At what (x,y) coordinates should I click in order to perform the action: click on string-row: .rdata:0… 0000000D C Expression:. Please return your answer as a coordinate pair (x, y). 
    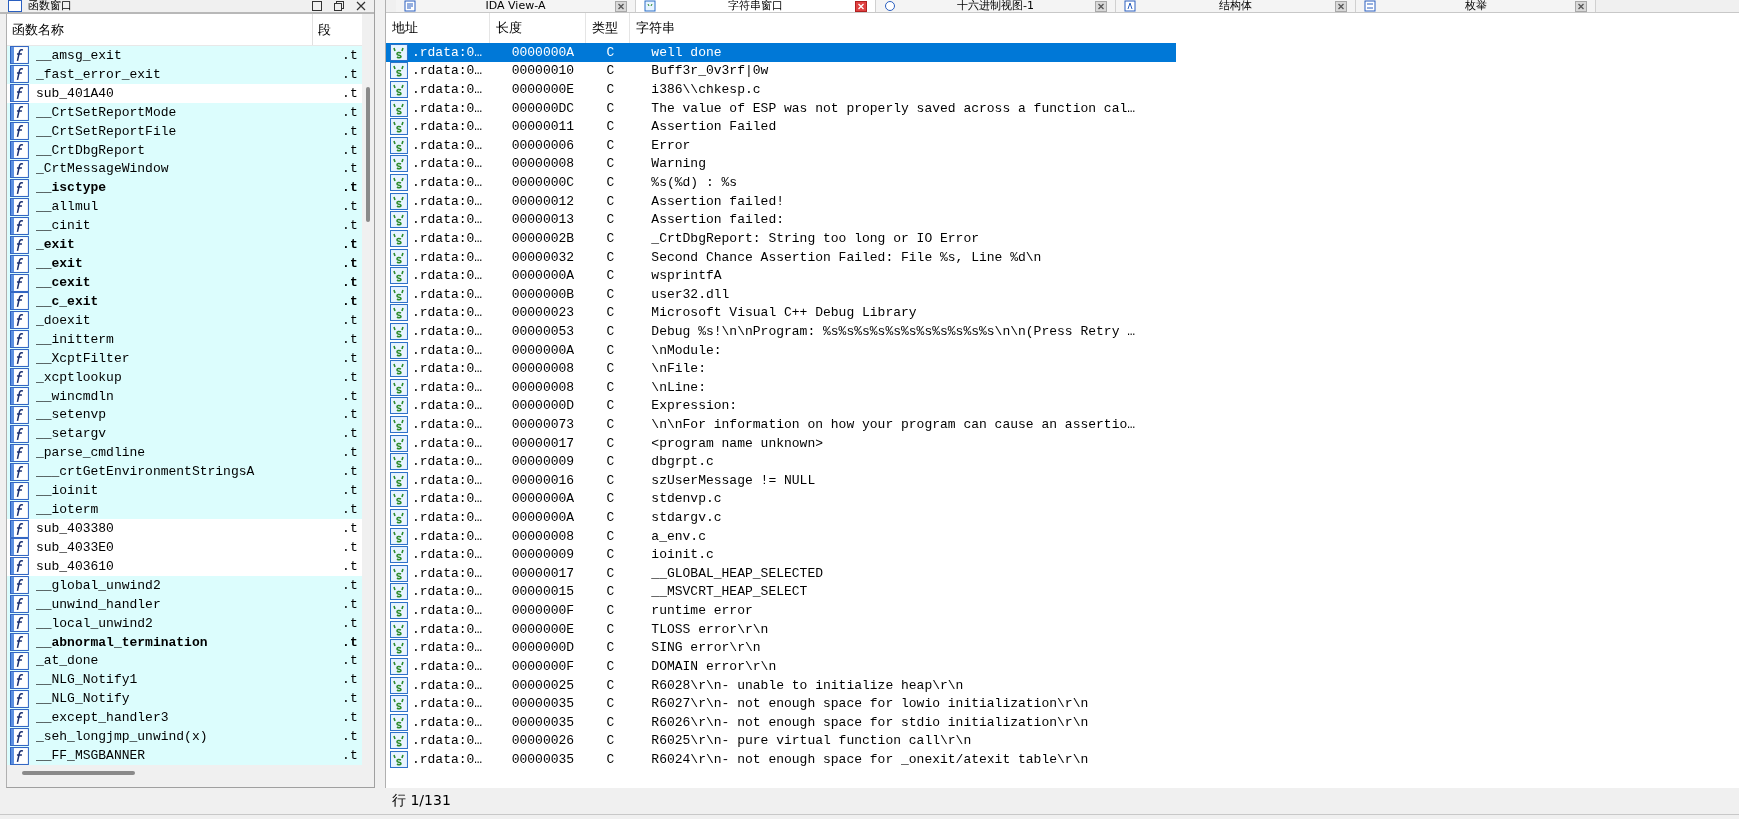
    Looking at the image, I should click on (781, 406).